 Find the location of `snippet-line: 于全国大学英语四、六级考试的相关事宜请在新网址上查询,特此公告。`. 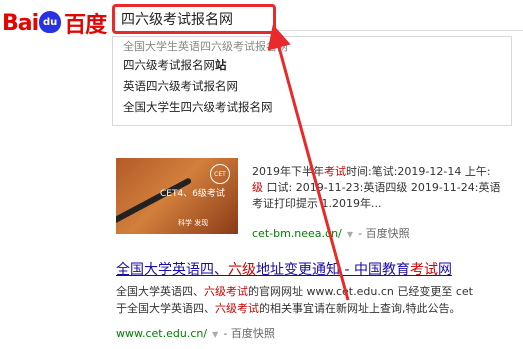

snippet-line: 于全国大学英语四、六级考试的相关事宜请在新网址上查询,特此公告。 is located at coordinates (288, 308).